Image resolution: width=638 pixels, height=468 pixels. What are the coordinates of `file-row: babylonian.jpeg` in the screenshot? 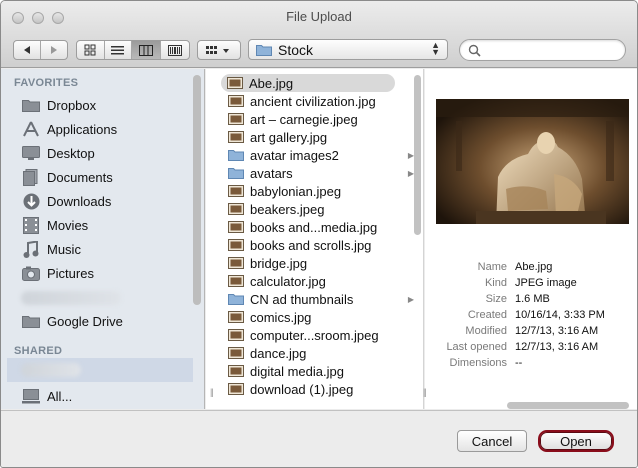 It's located at (311, 191).